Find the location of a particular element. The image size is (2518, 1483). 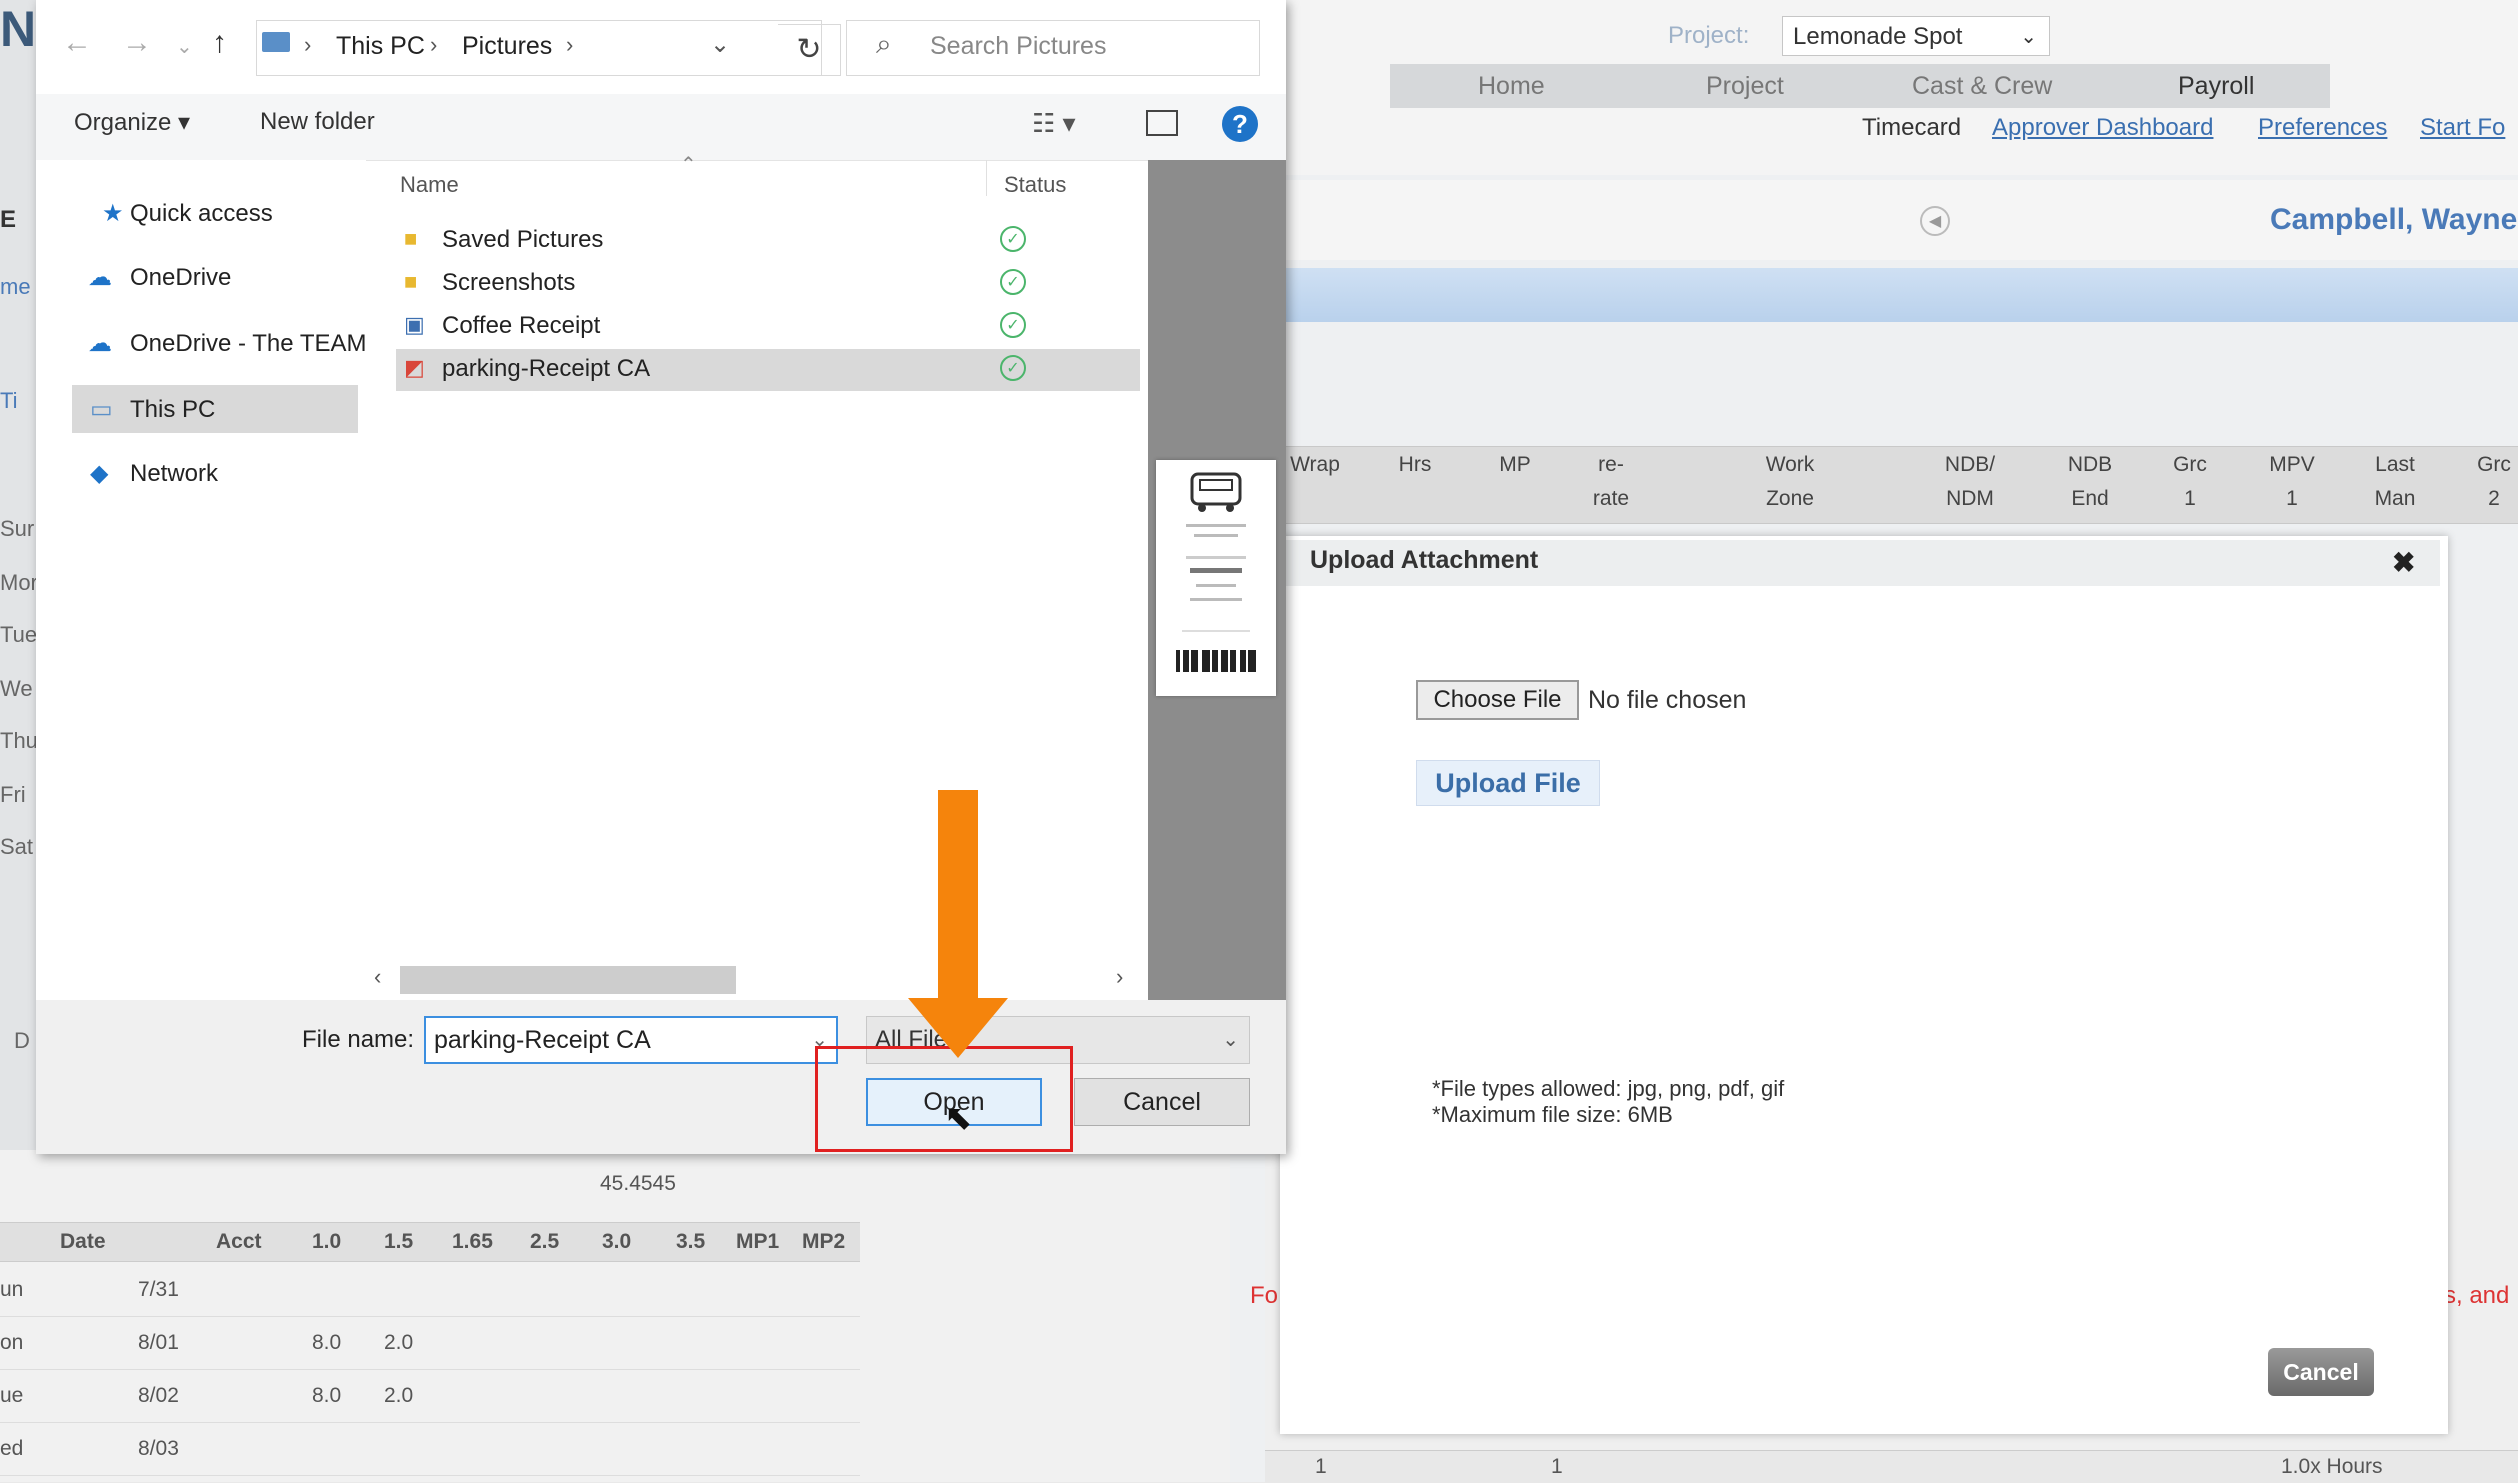

column-header-name: Name is located at coordinates (429, 185).